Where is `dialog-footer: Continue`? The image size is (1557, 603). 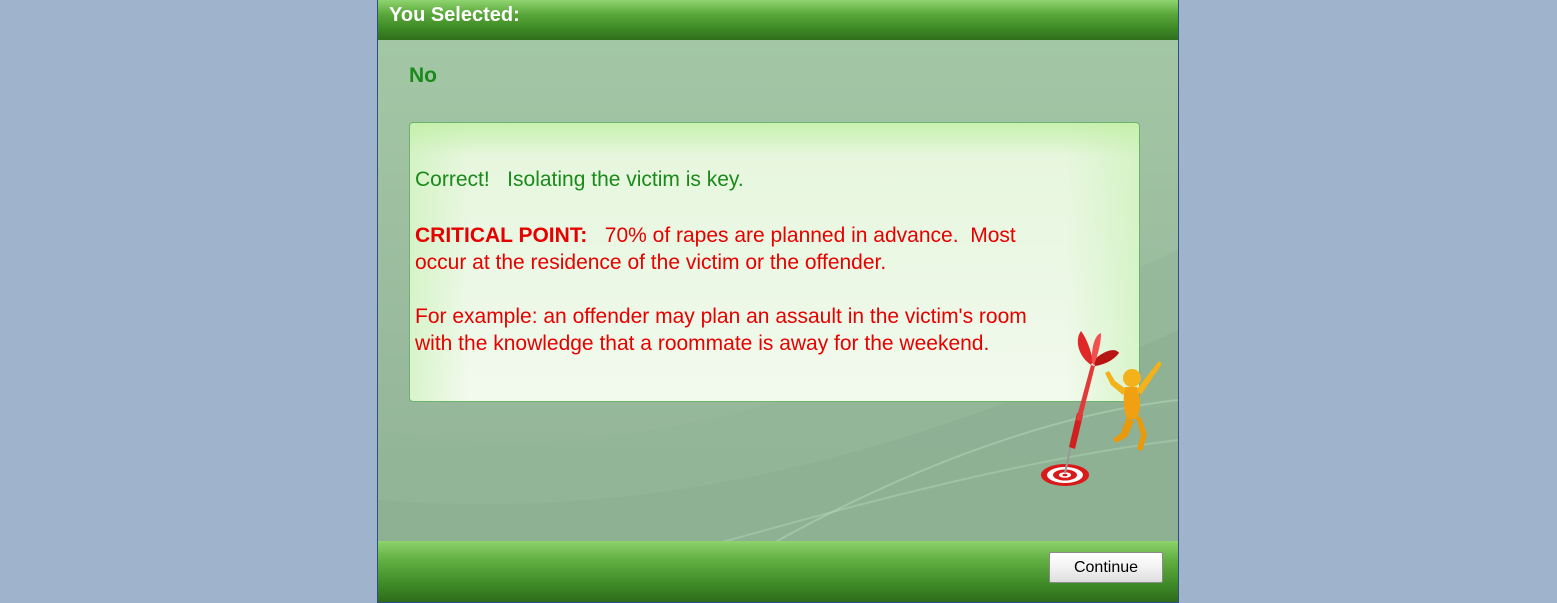 dialog-footer: Continue is located at coordinates (778, 571).